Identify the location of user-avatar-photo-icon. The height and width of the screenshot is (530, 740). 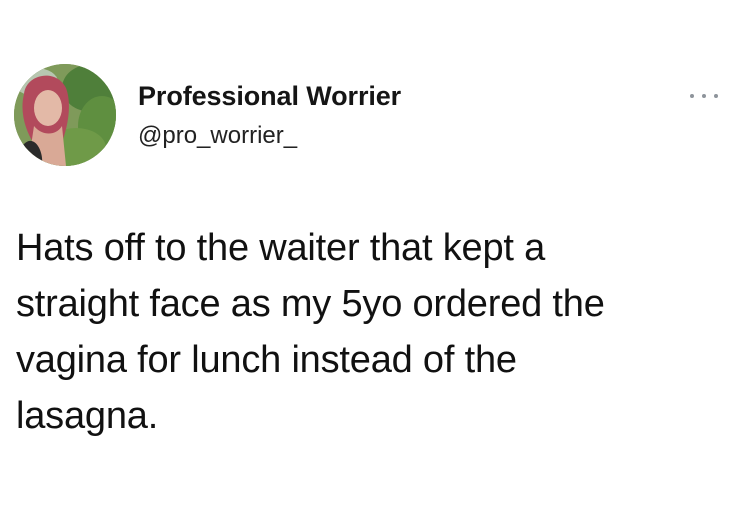
(65, 115).